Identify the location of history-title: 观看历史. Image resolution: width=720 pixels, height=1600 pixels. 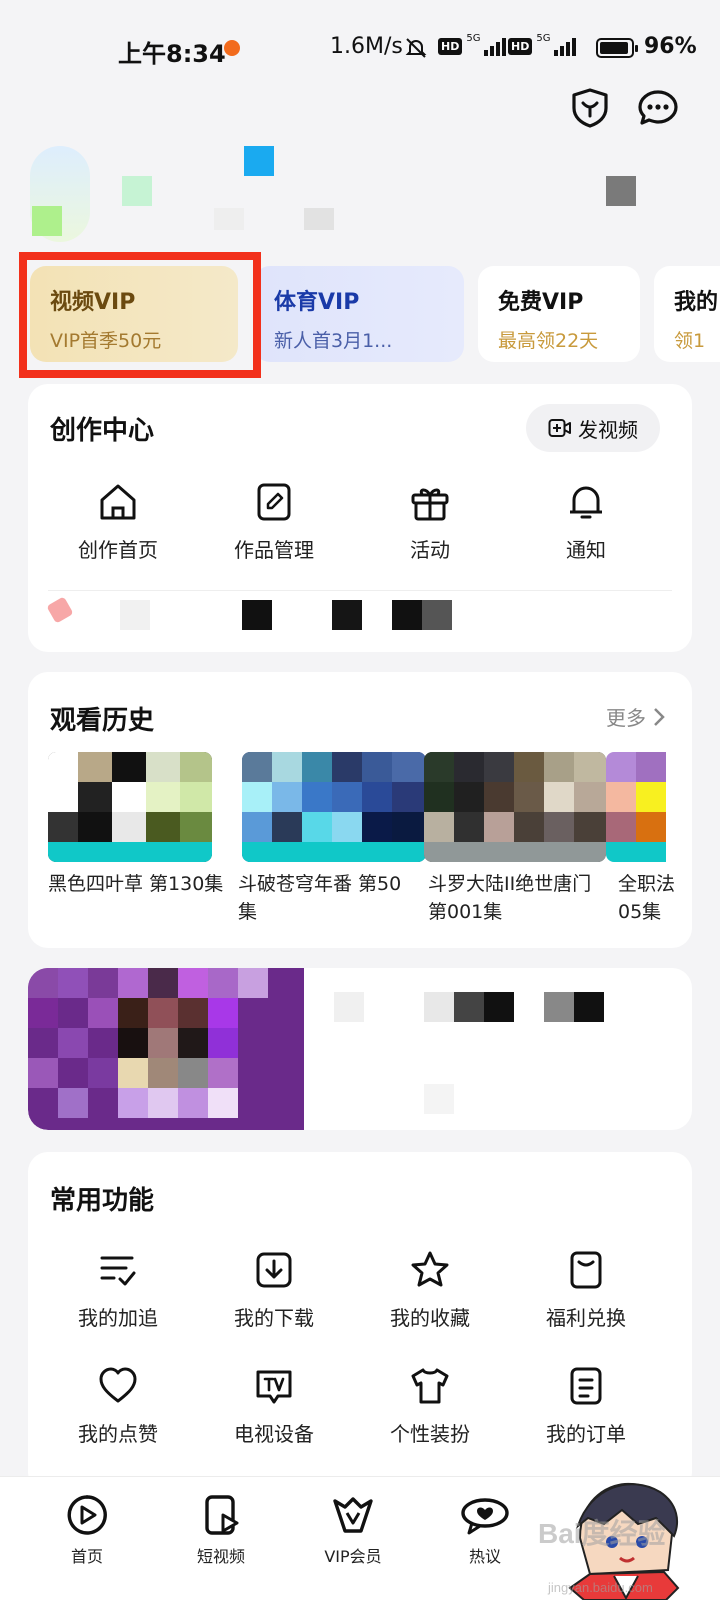
(102, 721).